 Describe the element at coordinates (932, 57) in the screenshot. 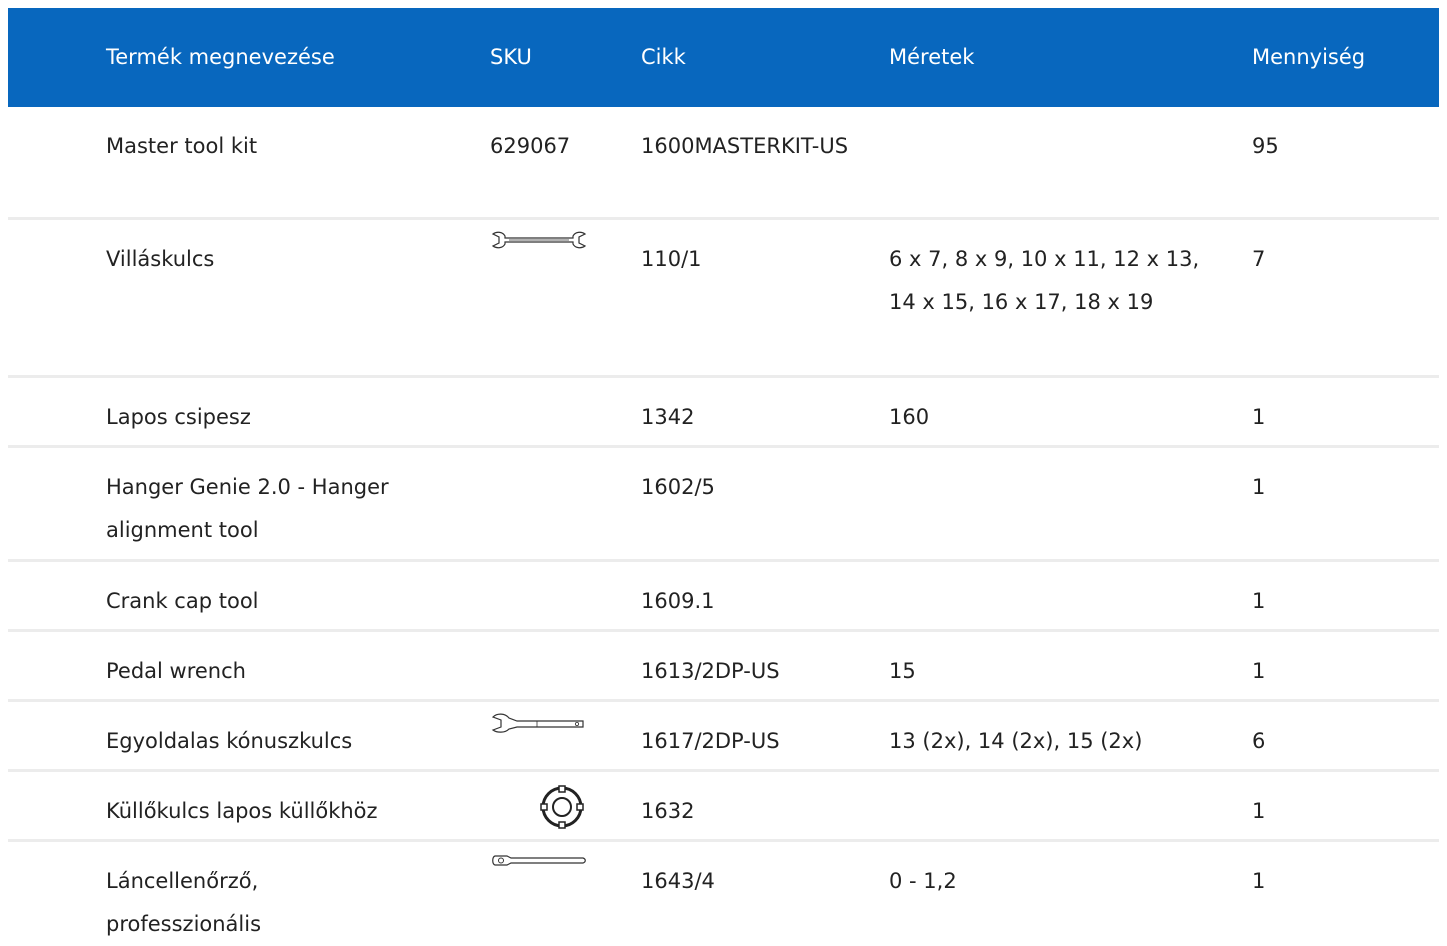

I see `header-dimensions: Méretek` at that location.